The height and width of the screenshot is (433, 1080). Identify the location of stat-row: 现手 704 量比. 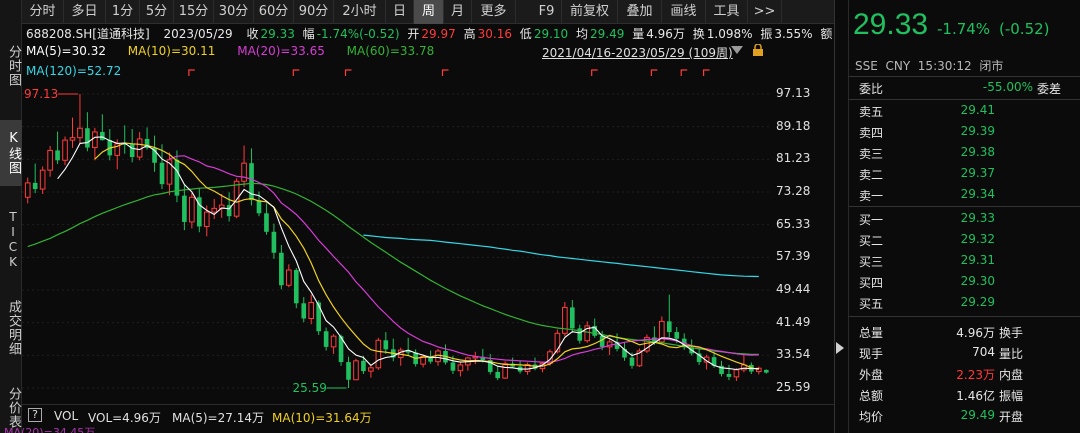
(964, 353).